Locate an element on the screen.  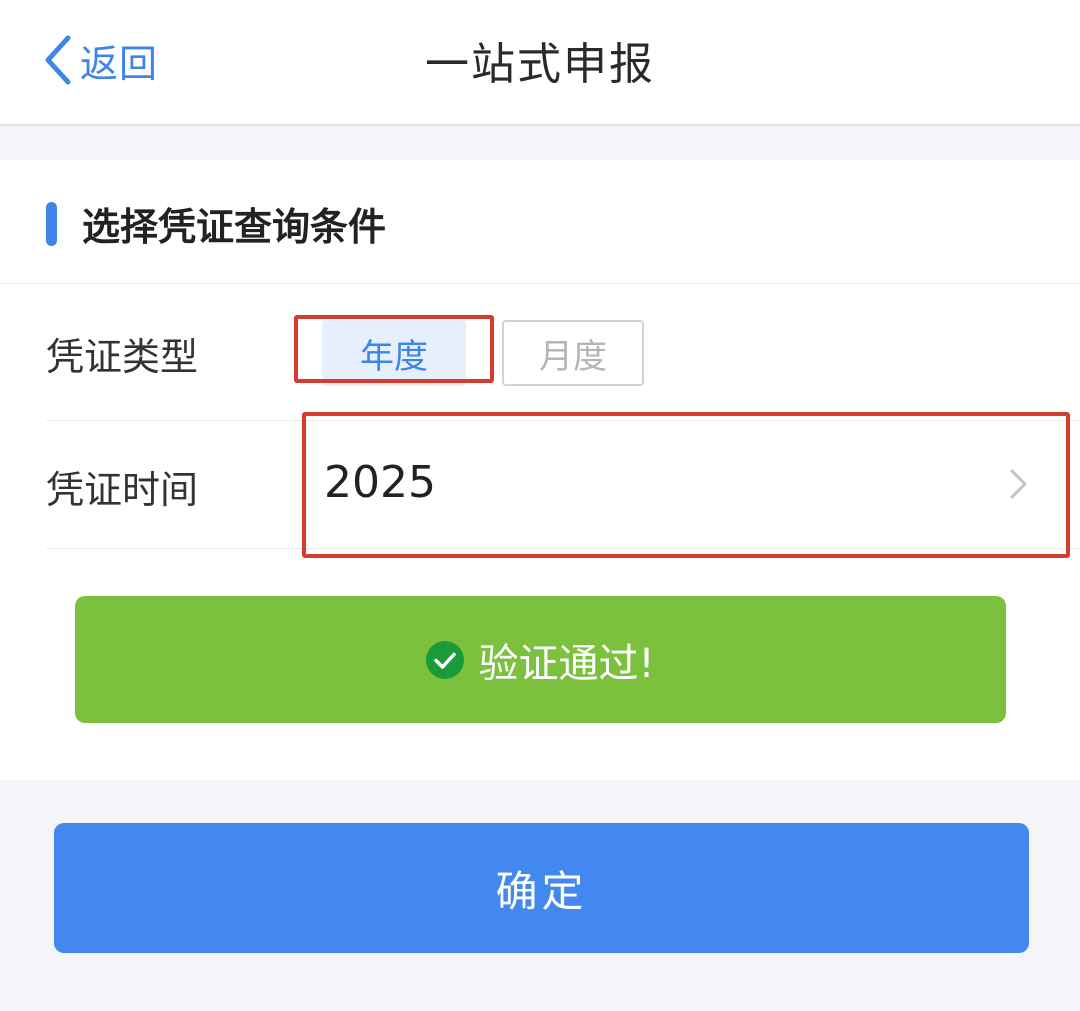
section-header: 选择凭证查询条件 is located at coordinates (540, 222).